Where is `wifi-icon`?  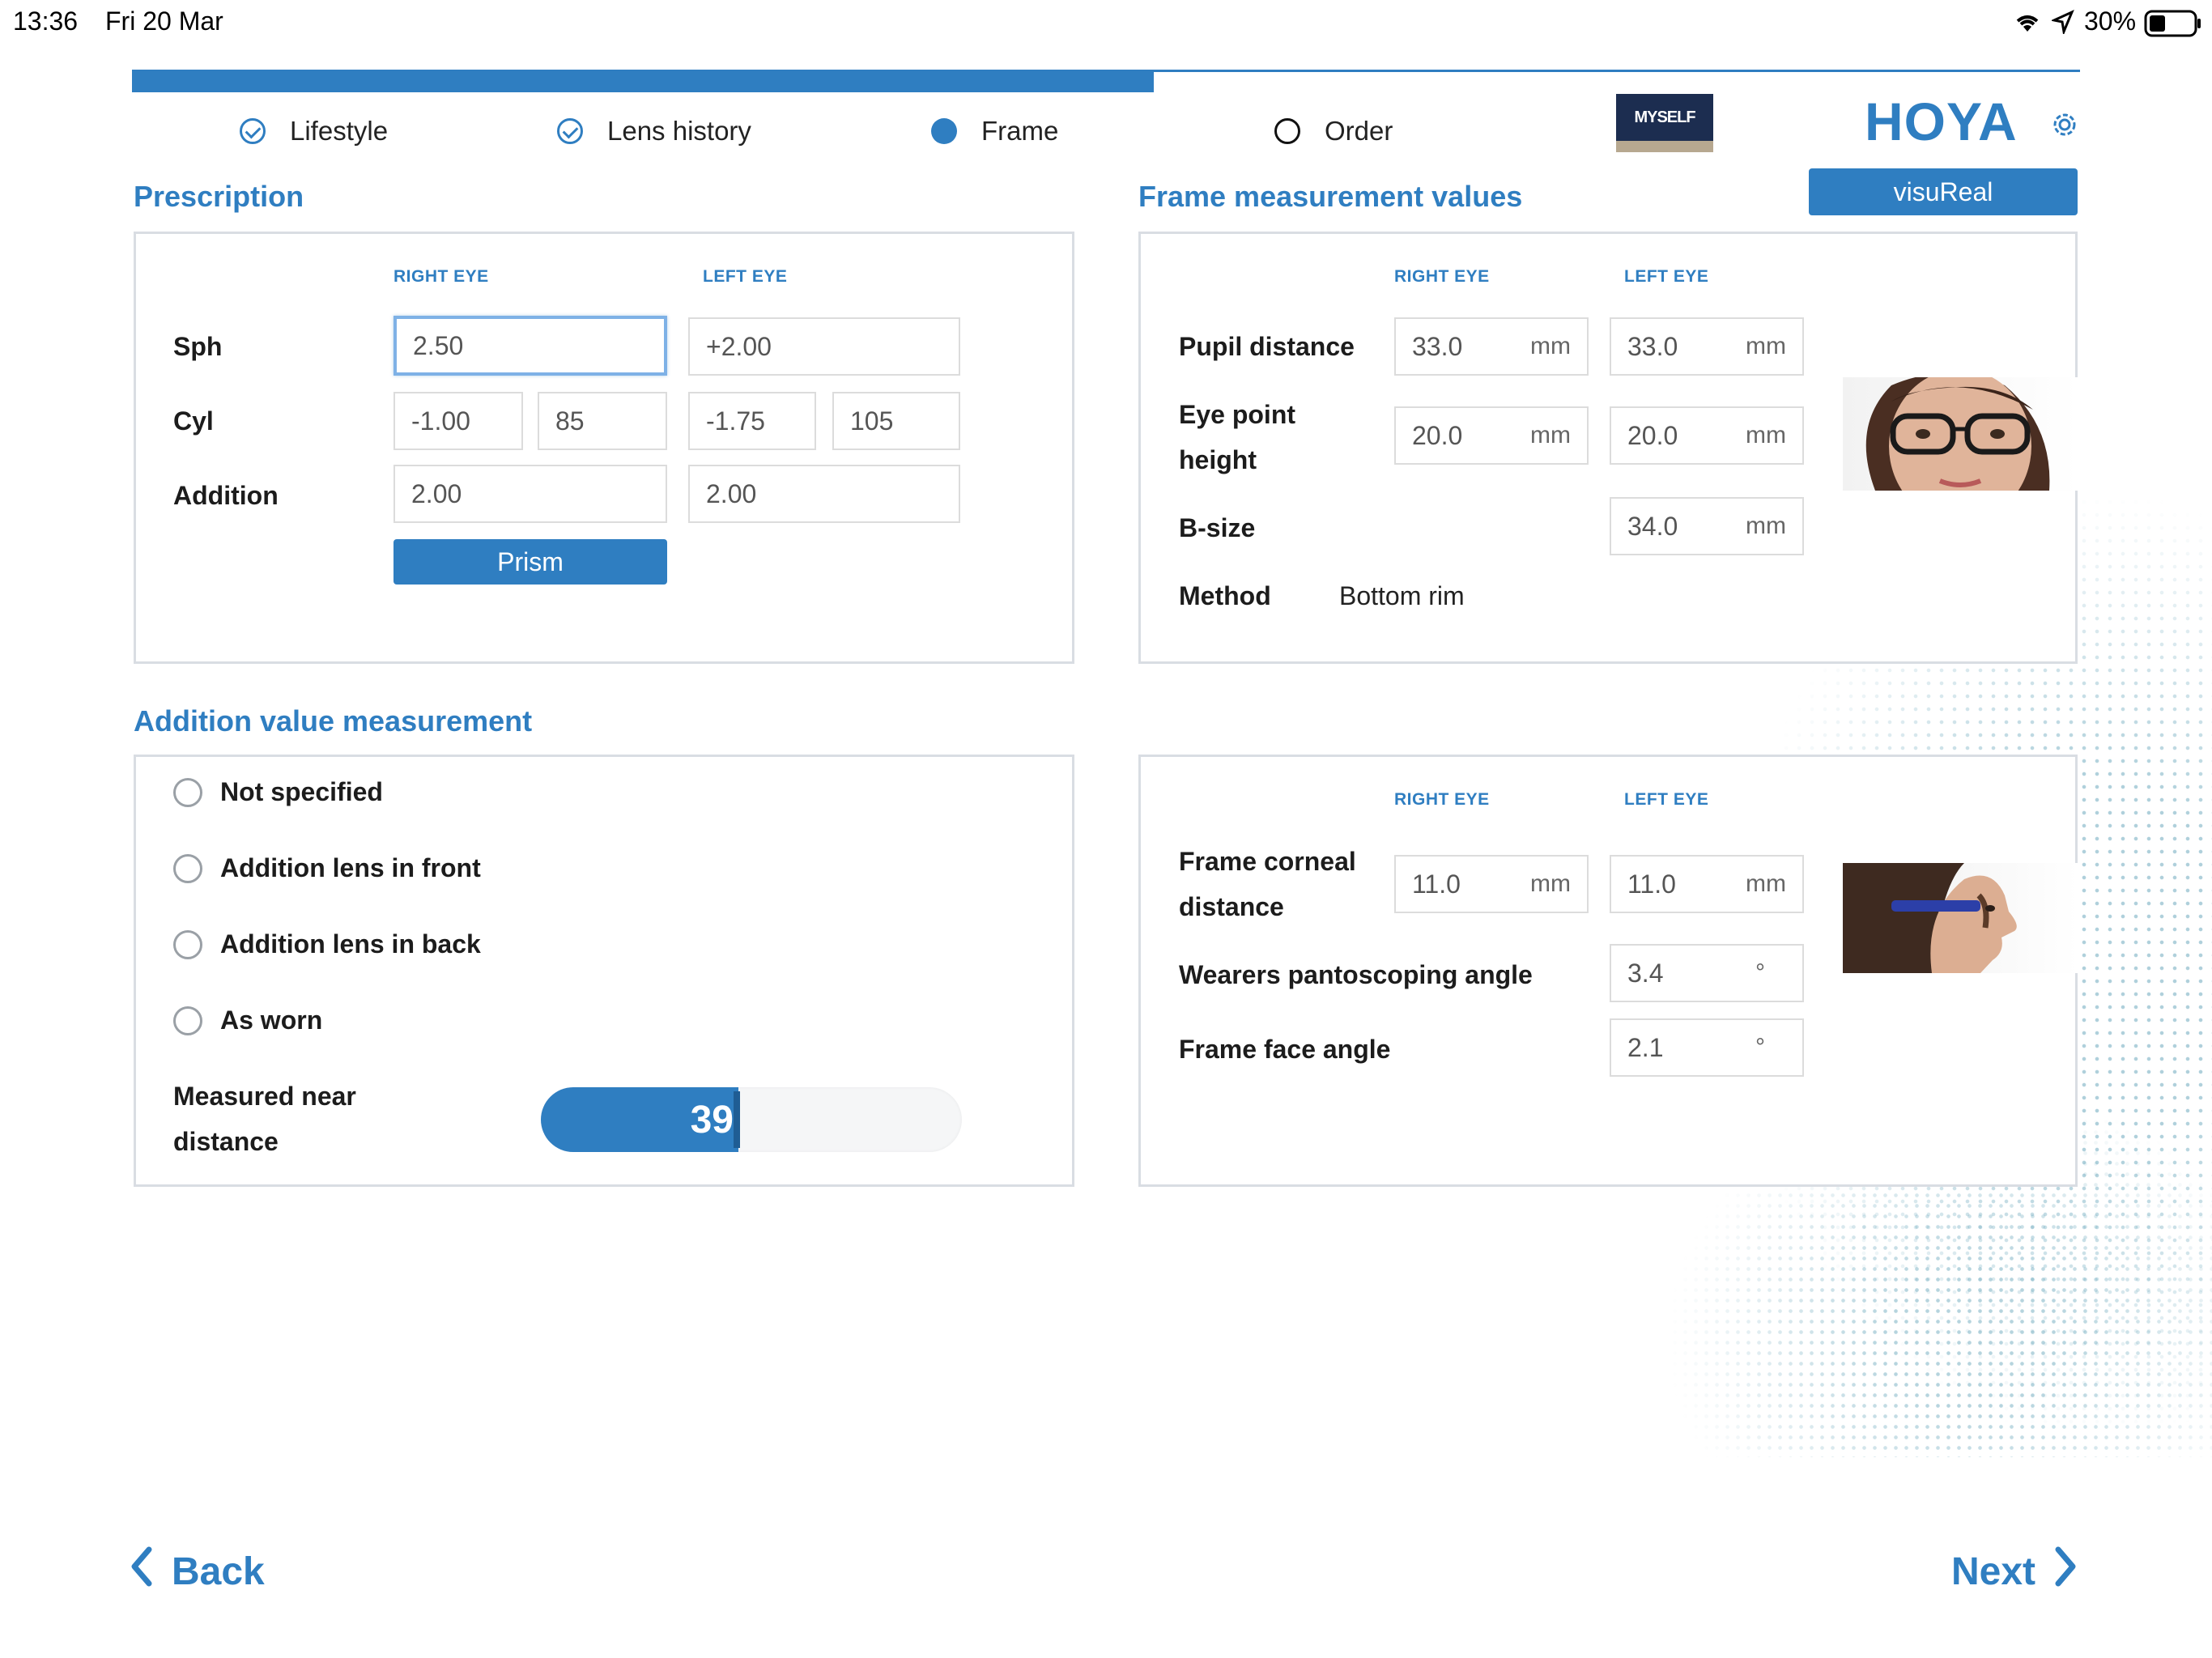 wifi-icon is located at coordinates (2028, 24).